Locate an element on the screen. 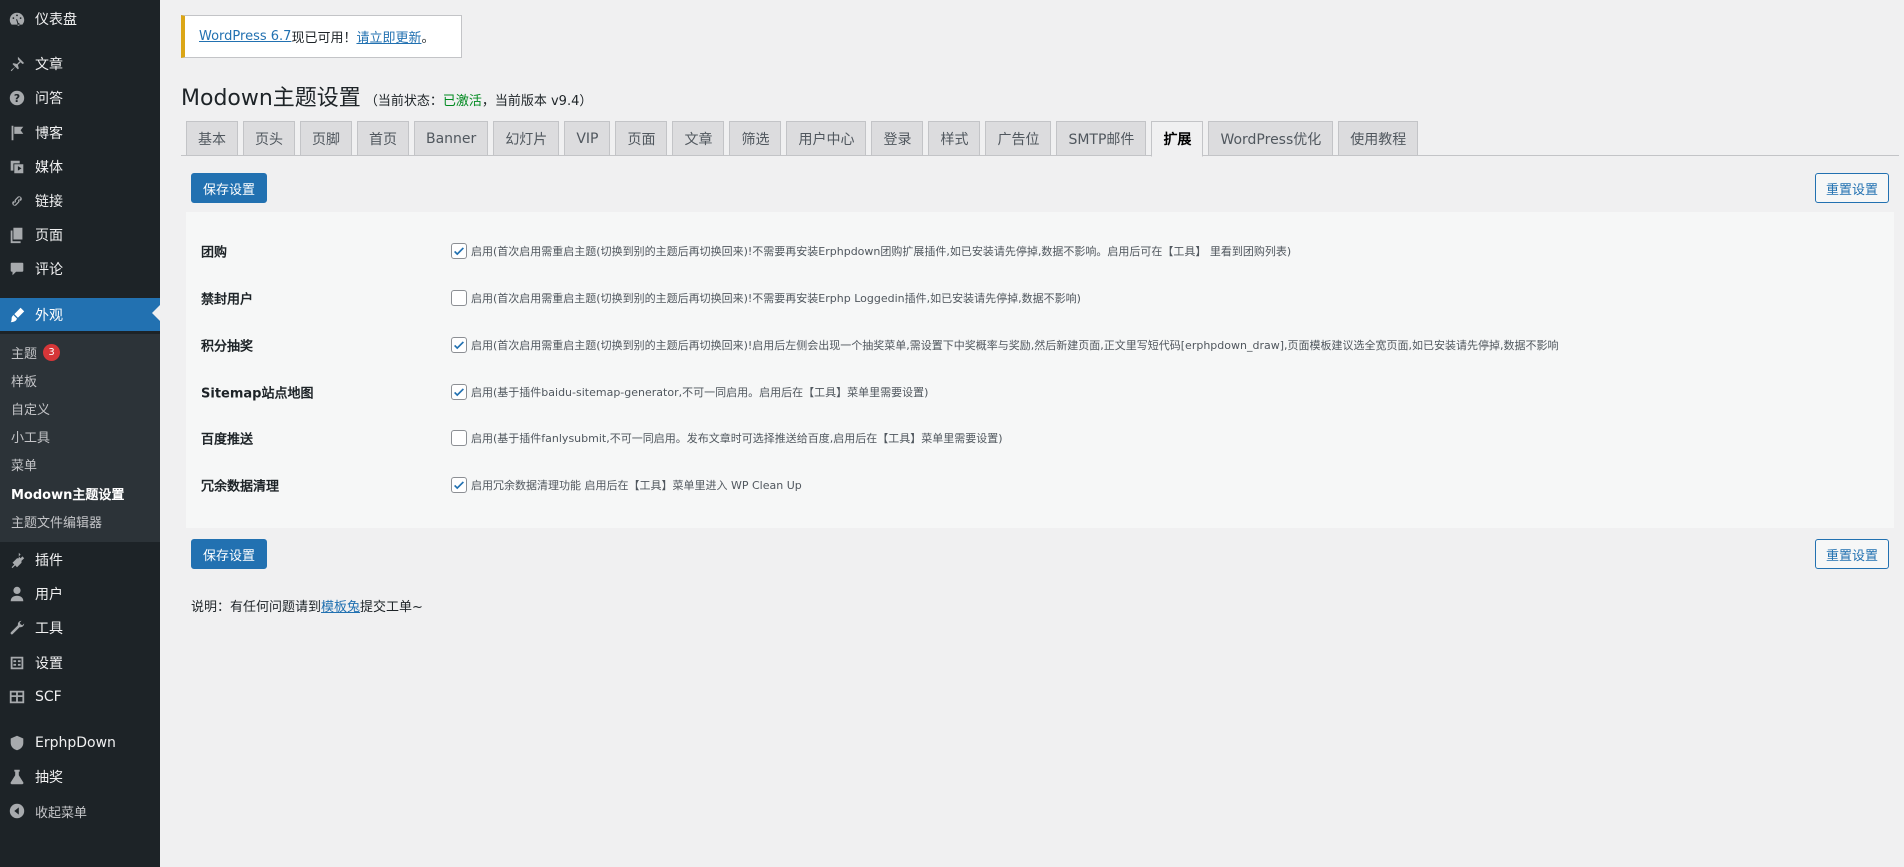 This screenshot has height=867, width=1904. update-count-badge: 3 is located at coordinates (52, 352).